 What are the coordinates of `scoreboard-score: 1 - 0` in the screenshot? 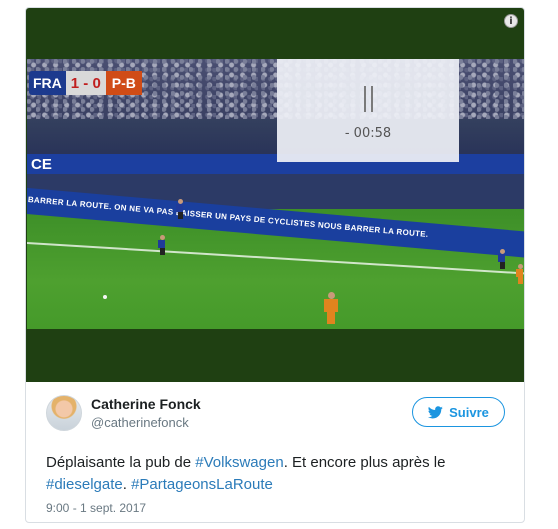 It's located at (85, 83).